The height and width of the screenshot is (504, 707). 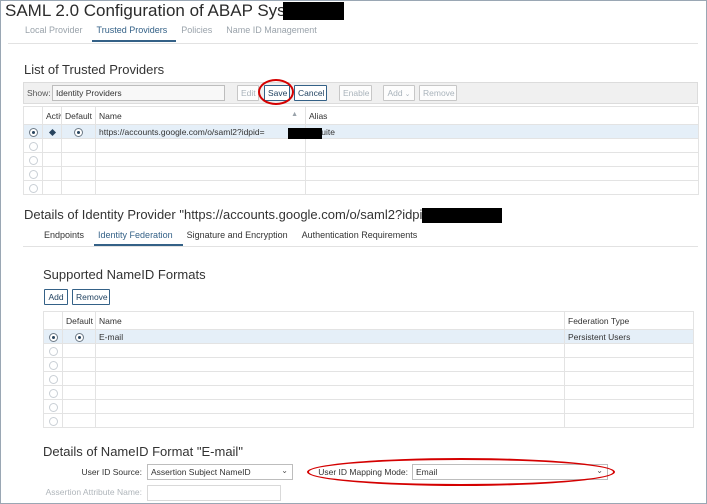 I want to click on col-federation-type: Federation Type, so click(x=629, y=320).